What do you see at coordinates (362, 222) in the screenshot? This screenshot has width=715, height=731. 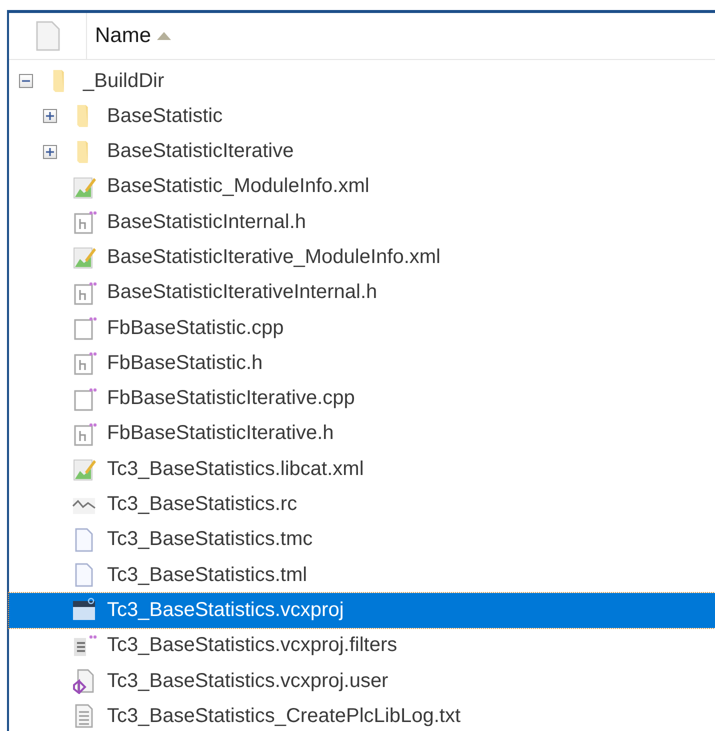 I see `tree-row: BaseStatisticInternal.h` at bounding box center [362, 222].